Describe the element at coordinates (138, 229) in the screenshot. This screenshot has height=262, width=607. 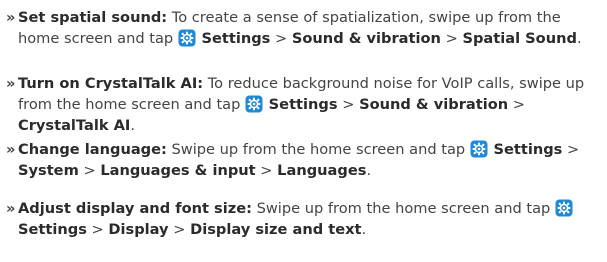
I see `path-display: Display` at that location.